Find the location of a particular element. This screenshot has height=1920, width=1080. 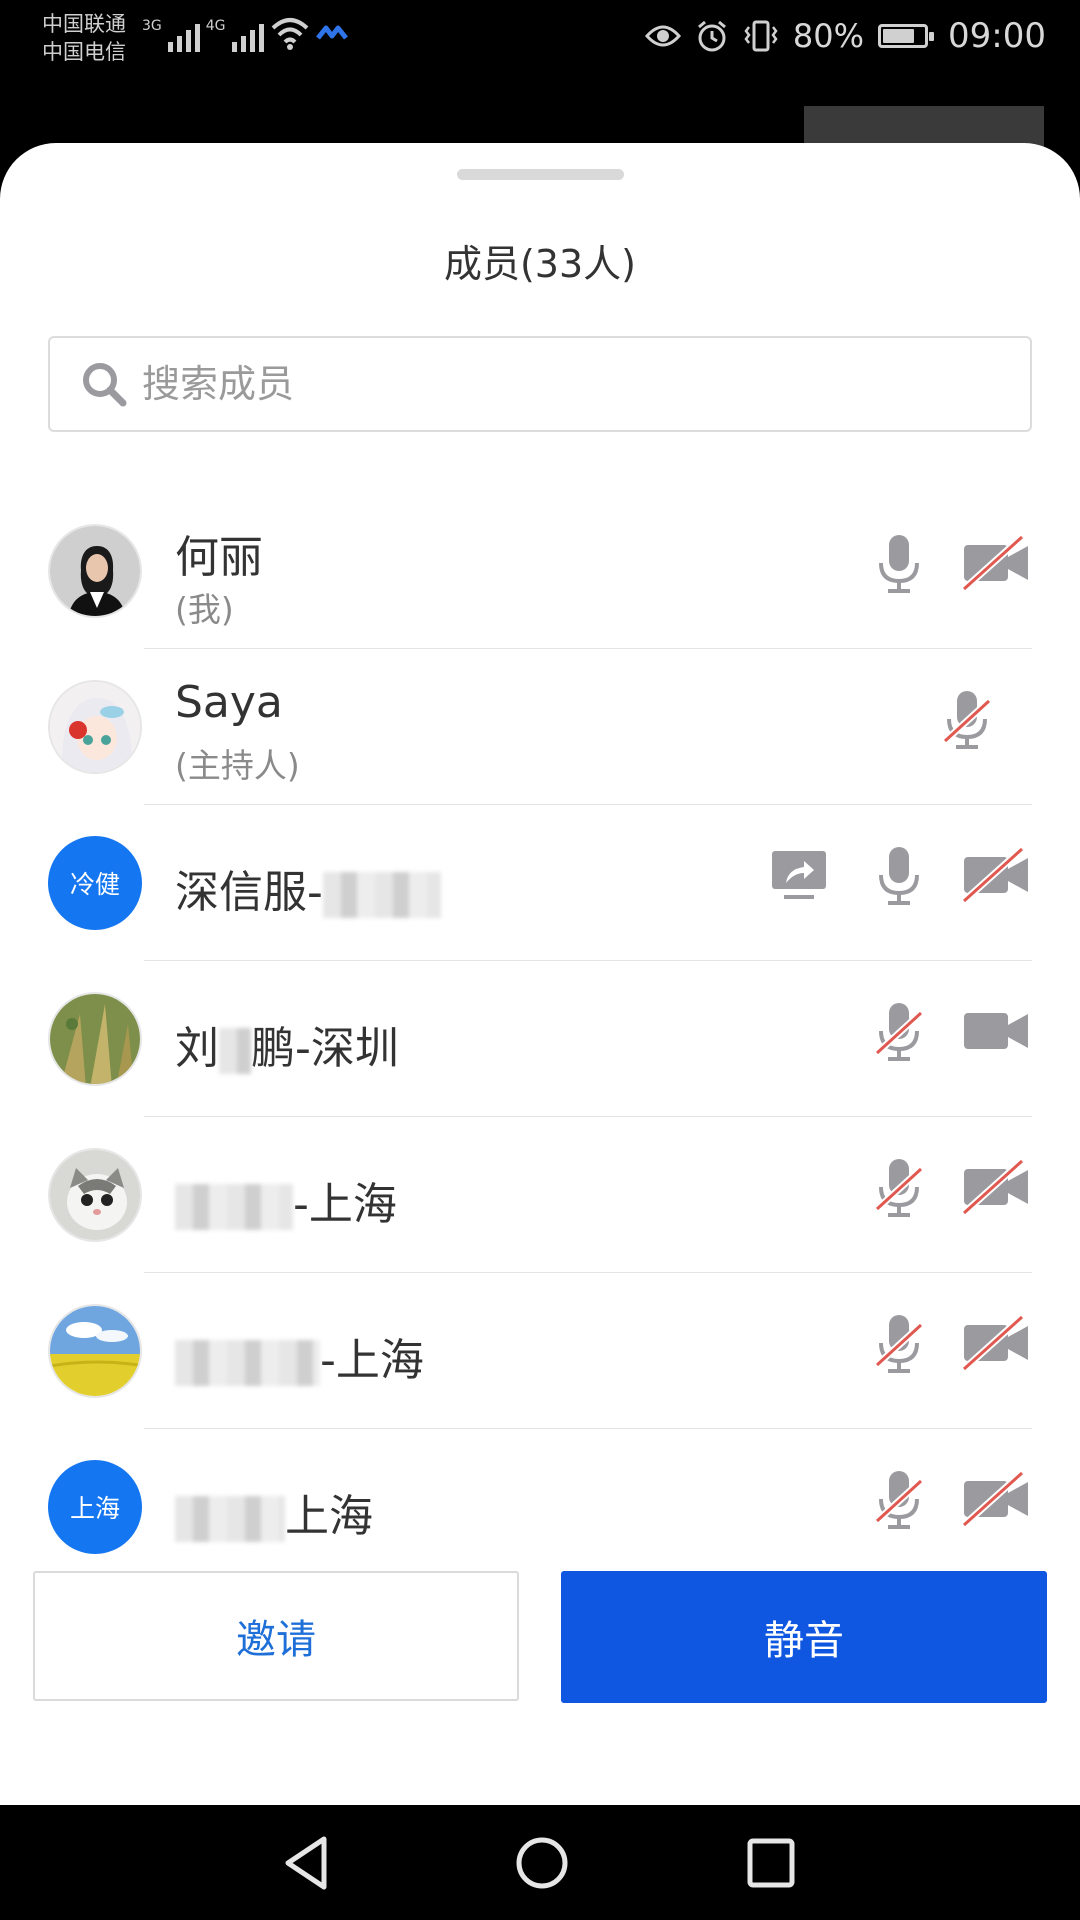

alarm-icon is located at coordinates (711, 36).